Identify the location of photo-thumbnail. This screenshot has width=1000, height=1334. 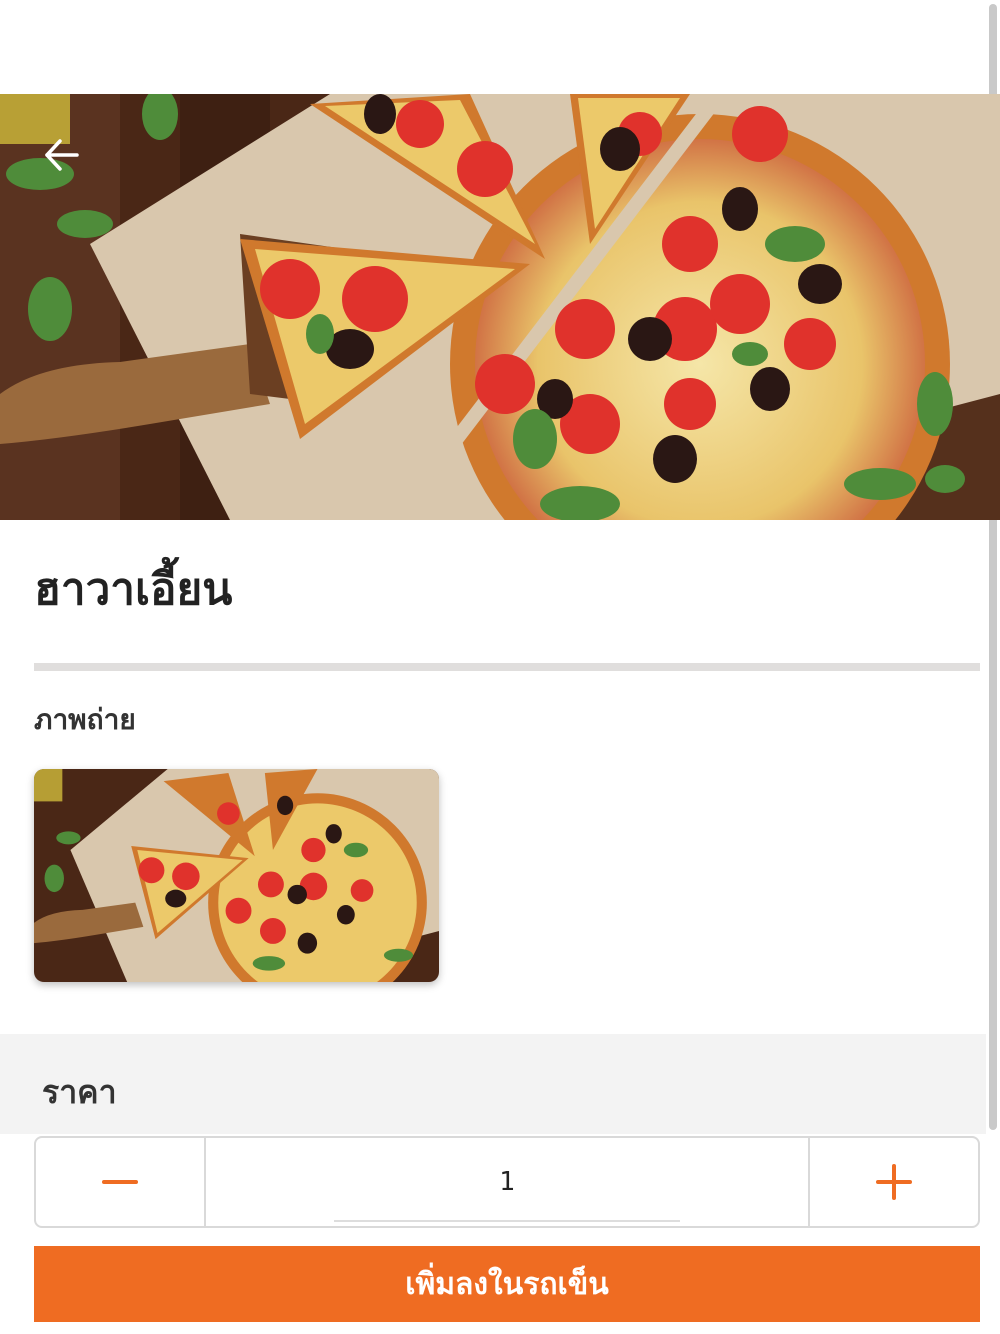
(236, 875).